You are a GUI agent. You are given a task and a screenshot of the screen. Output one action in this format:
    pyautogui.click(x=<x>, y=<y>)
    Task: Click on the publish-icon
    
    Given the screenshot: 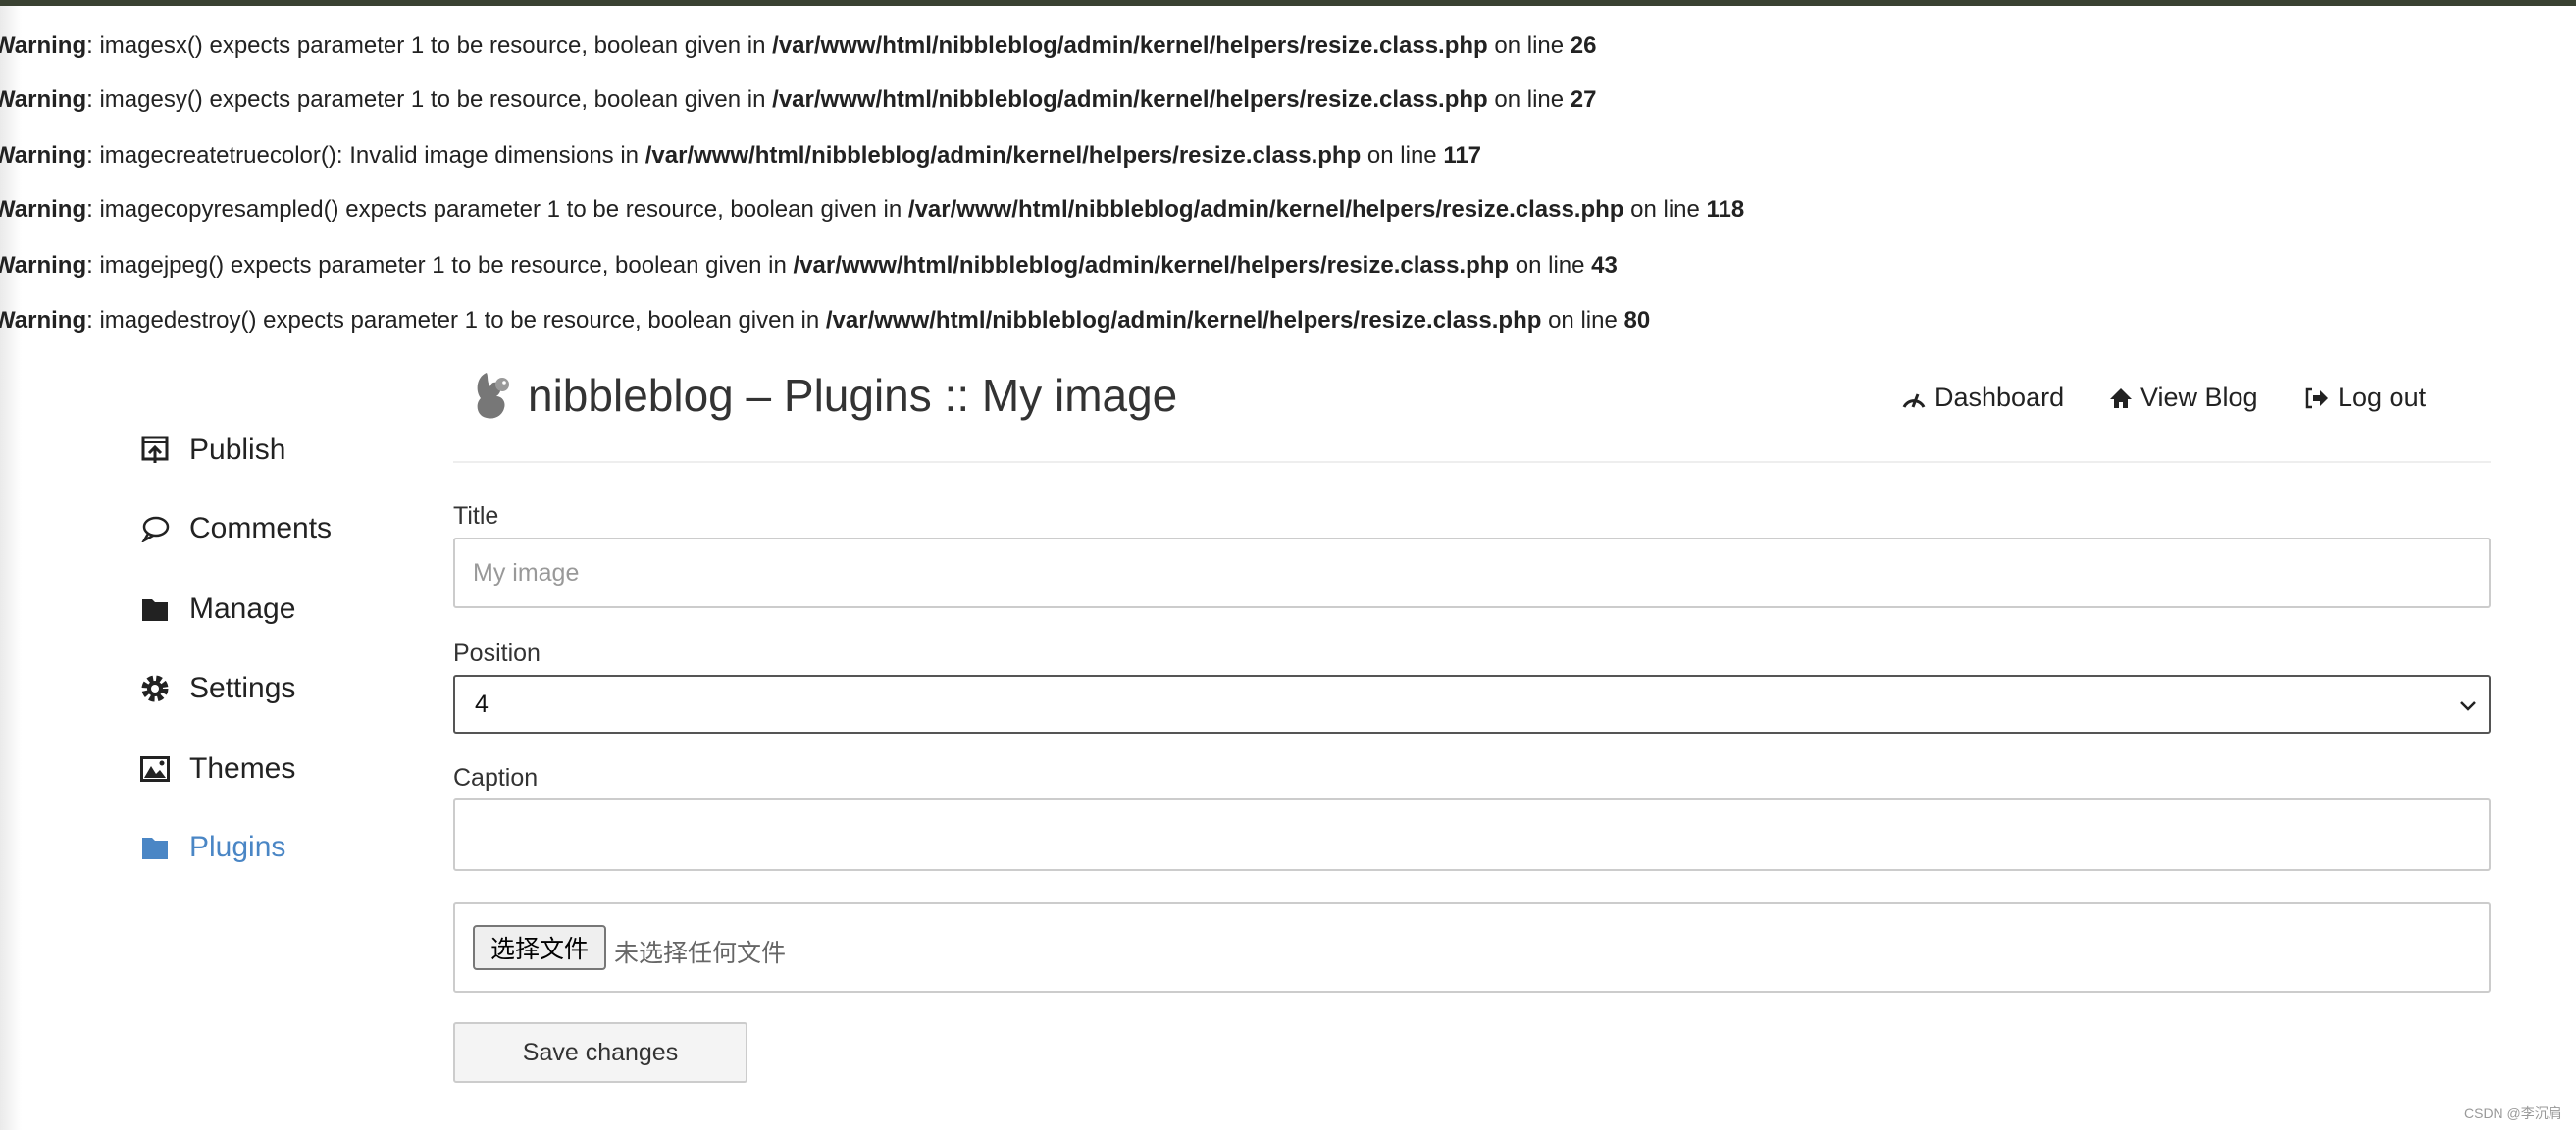 What is the action you would take?
    pyautogui.click(x=155, y=450)
    